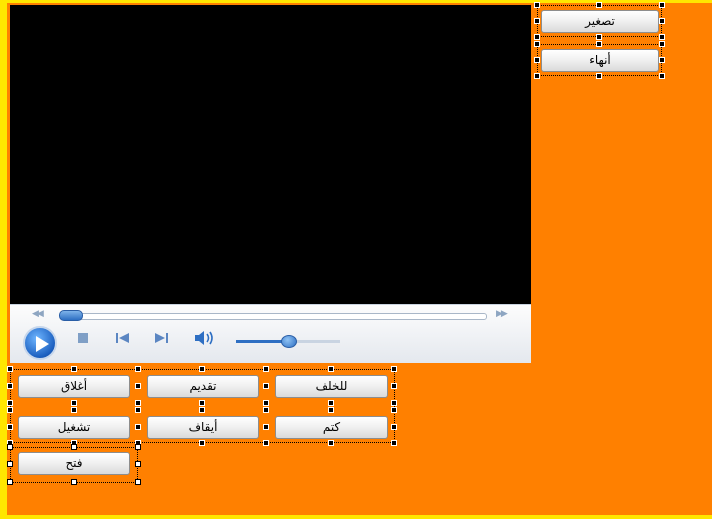 The width and height of the screenshot is (712, 519). I want to click on forward-button: تقديم, so click(203, 386).